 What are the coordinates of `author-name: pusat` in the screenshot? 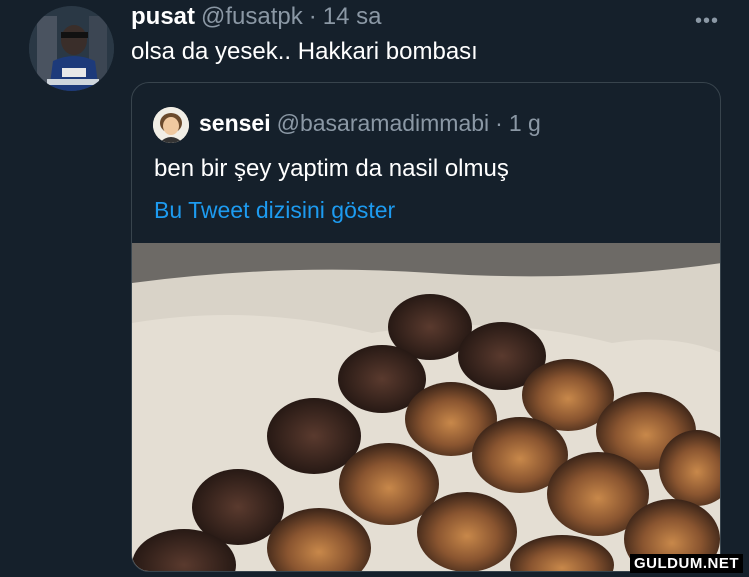 It's located at (163, 17).